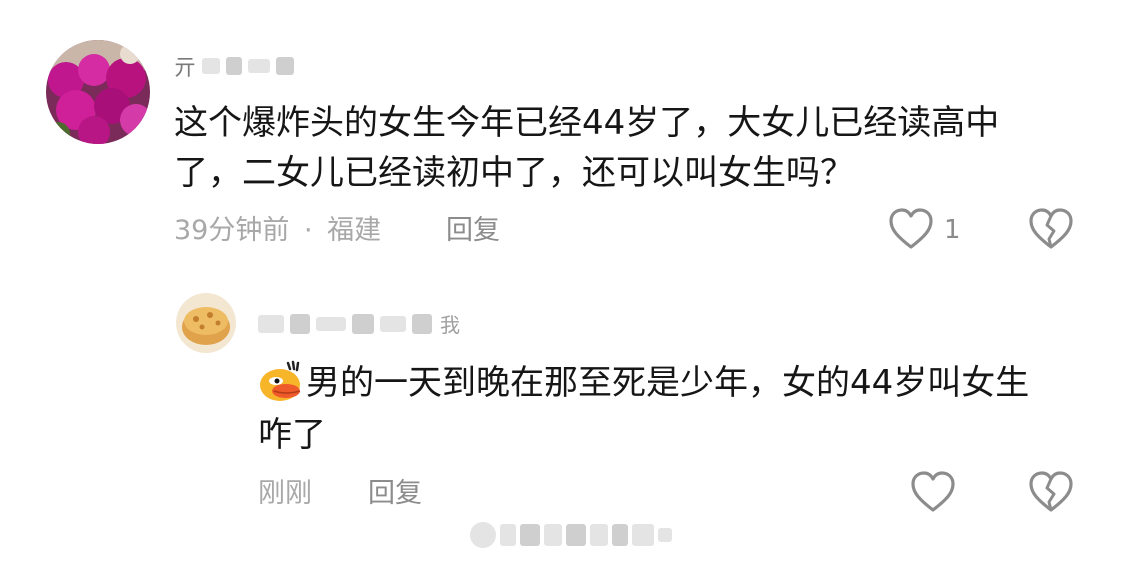 This screenshot has width=1130, height=564. What do you see at coordinates (206, 323) in the screenshot?
I see `reply-avatar` at bounding box center [206, 323].